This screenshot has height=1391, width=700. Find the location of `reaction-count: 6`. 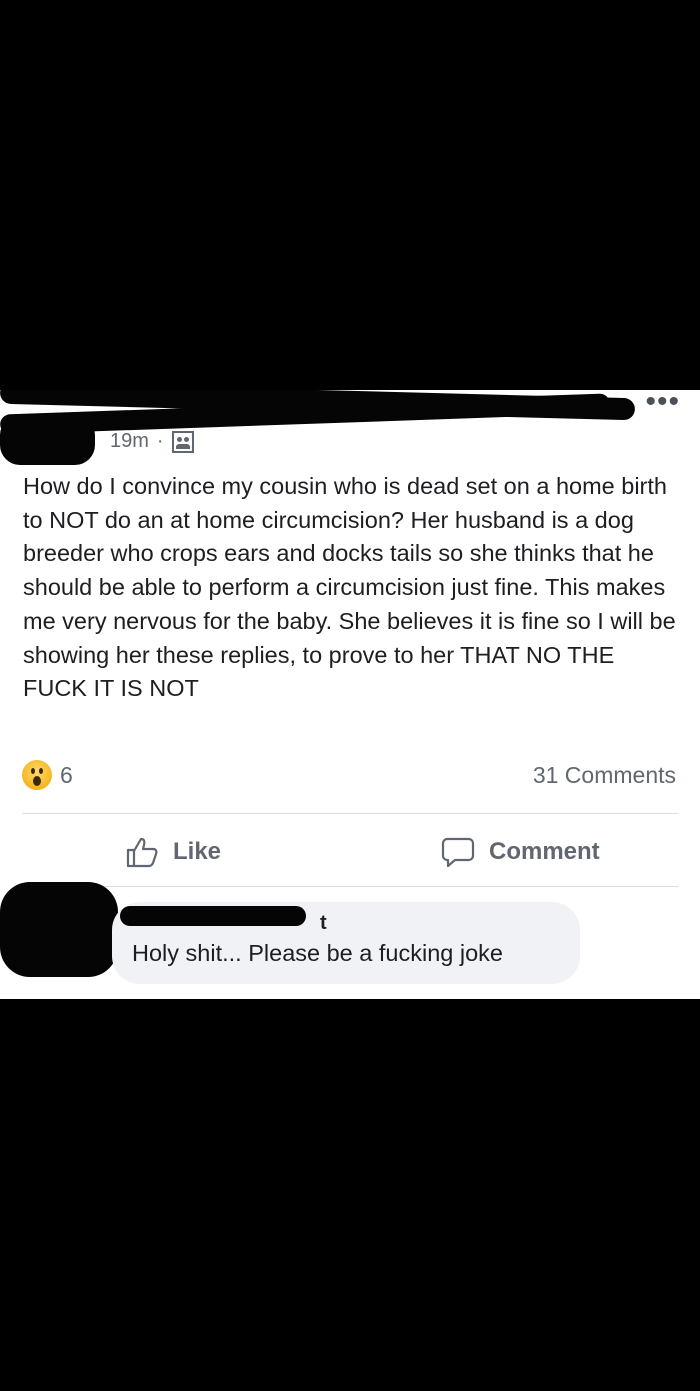

reaction-count: 6 is located at coordinates (66, 774).